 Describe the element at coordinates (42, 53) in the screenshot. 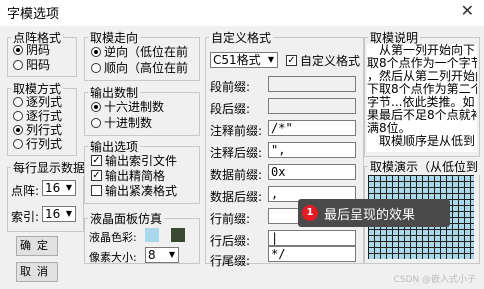

I see `dot-format-group: 点阵格式 阴码 阳码` at that location.